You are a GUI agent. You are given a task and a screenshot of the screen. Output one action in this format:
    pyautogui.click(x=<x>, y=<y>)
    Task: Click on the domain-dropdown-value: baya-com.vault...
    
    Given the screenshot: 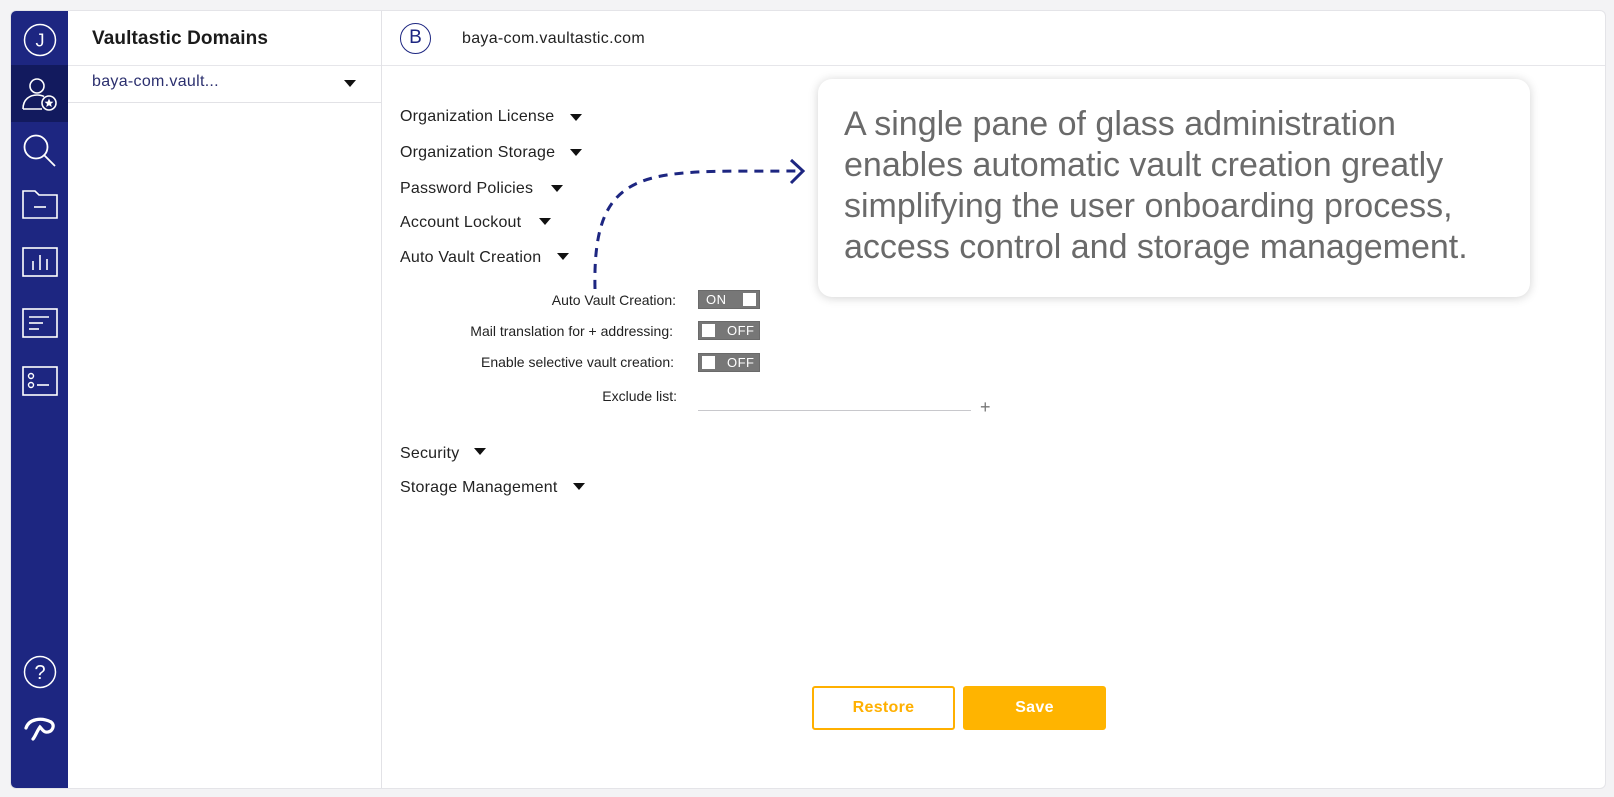 What is the action you would take?
    pyautogui.click(x=155, y=81)
    